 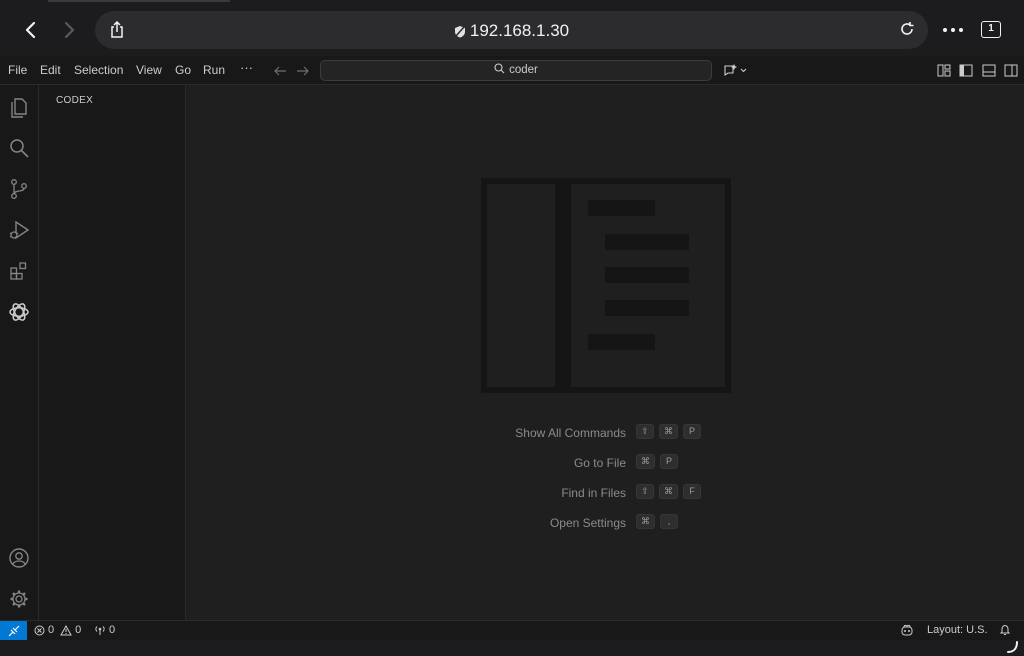 I want to click on remote-icon, so click(x=13, y=631).